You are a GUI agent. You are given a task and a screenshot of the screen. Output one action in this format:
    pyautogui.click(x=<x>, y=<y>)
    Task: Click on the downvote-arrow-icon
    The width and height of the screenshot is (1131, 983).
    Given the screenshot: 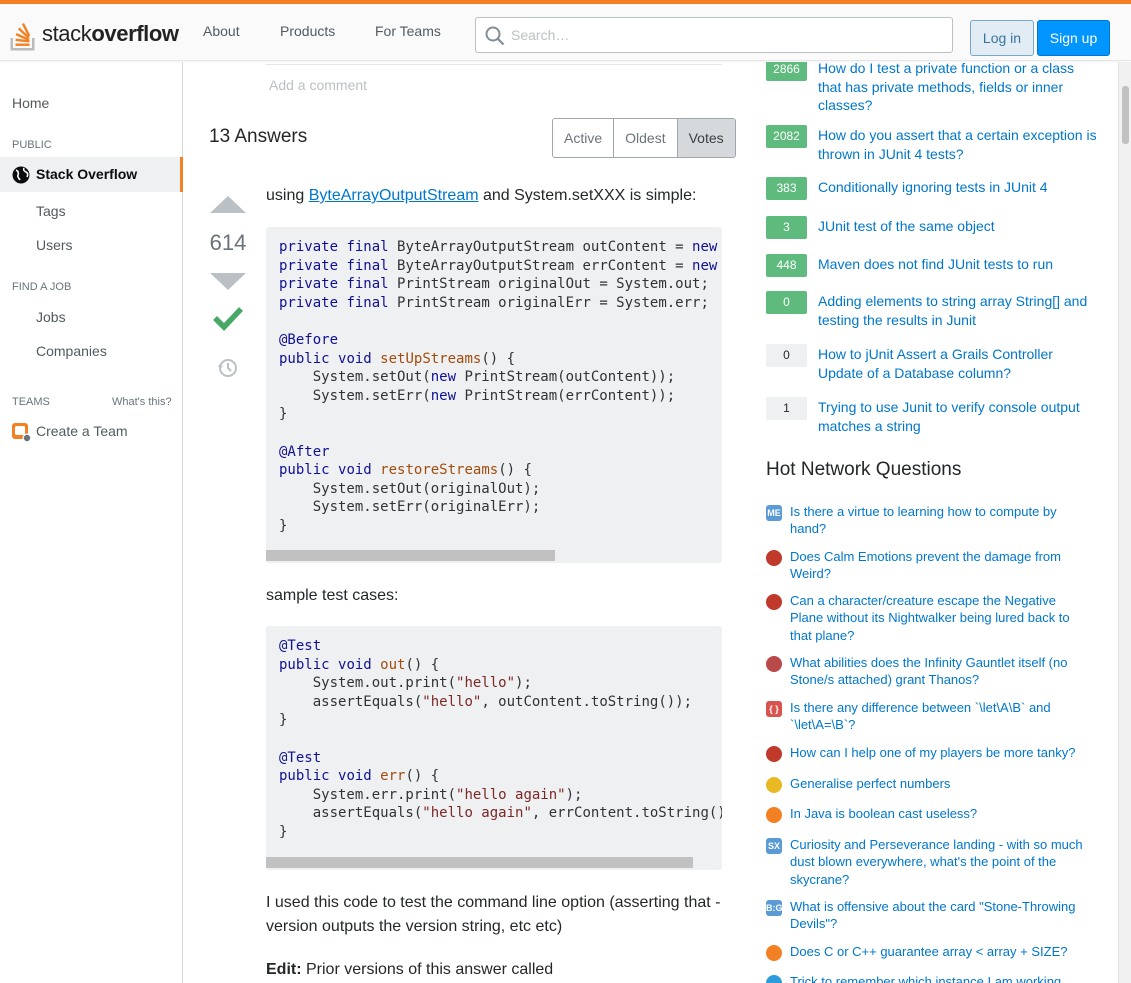 What is the action you would take?
    pyautogui.click(x=228, y=281)
    